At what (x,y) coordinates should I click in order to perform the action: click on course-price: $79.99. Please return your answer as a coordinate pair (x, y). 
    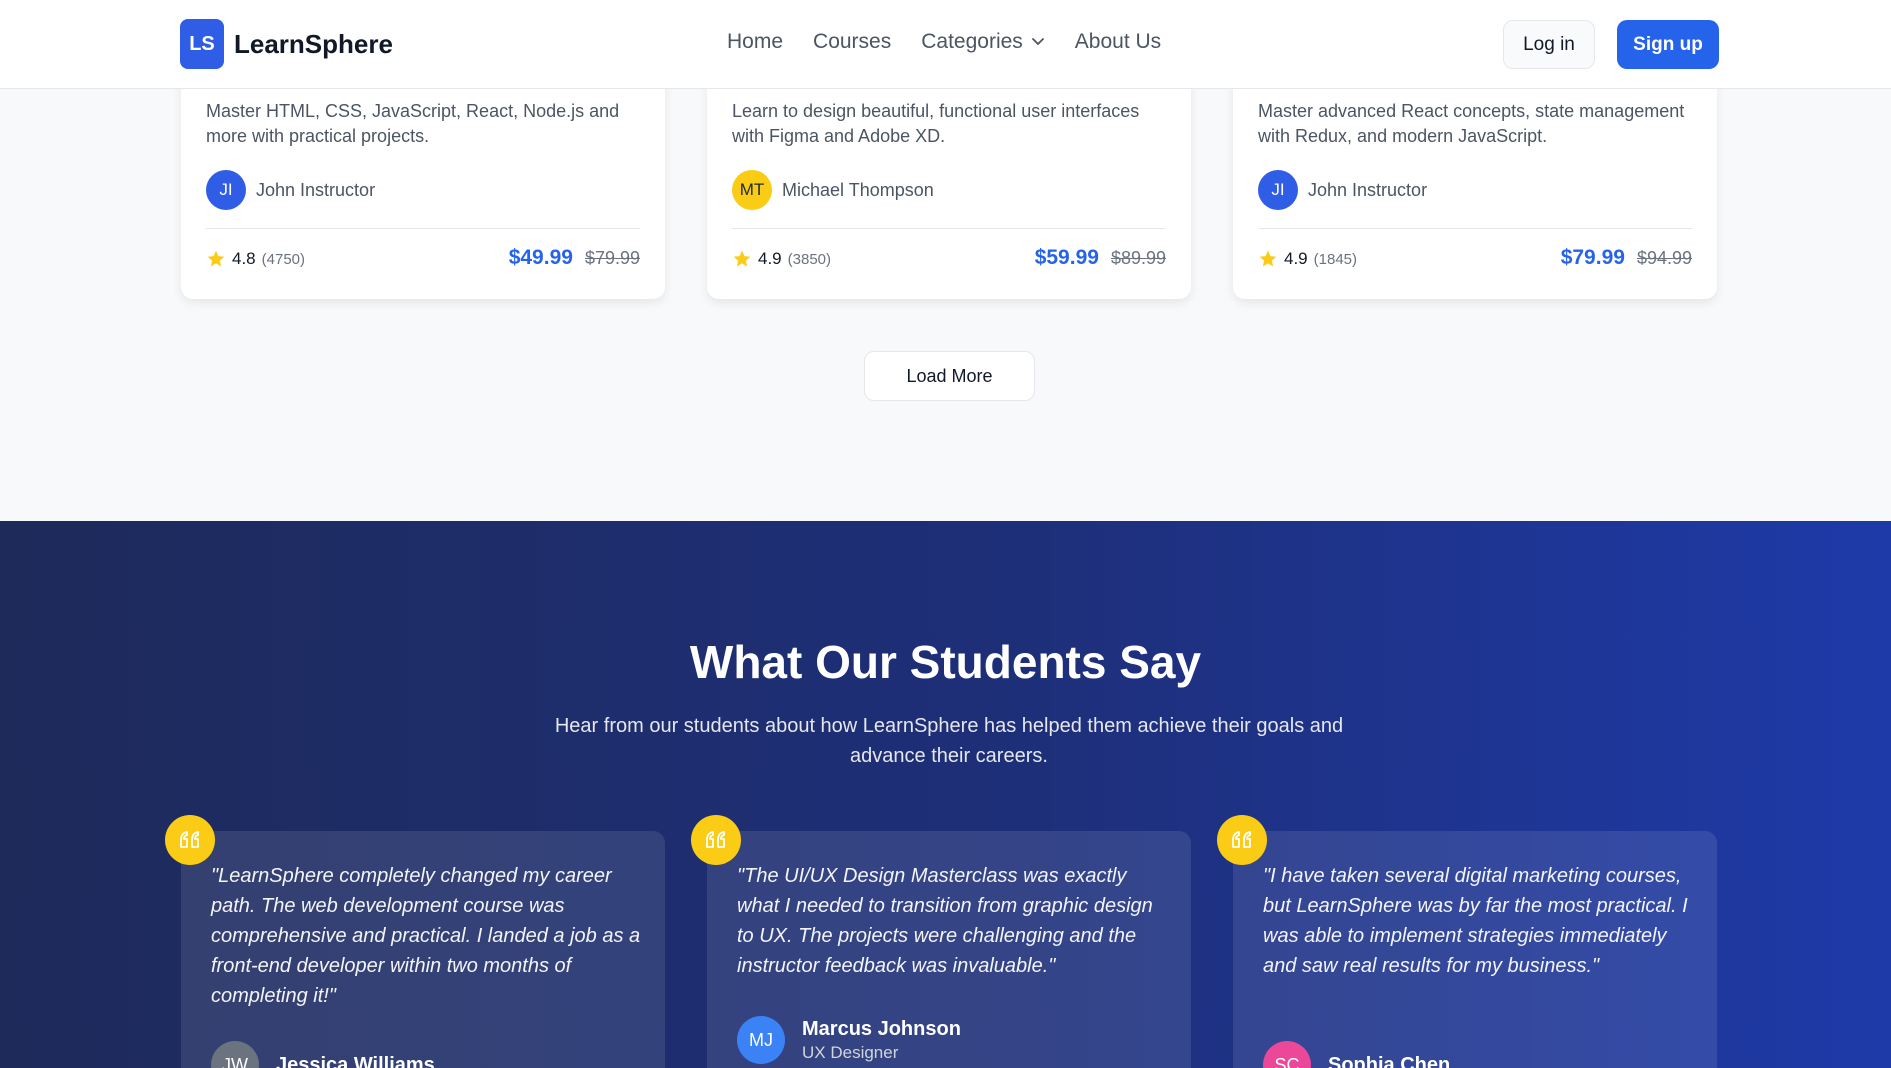
    Looking at the image, I should click on (1592, 257).